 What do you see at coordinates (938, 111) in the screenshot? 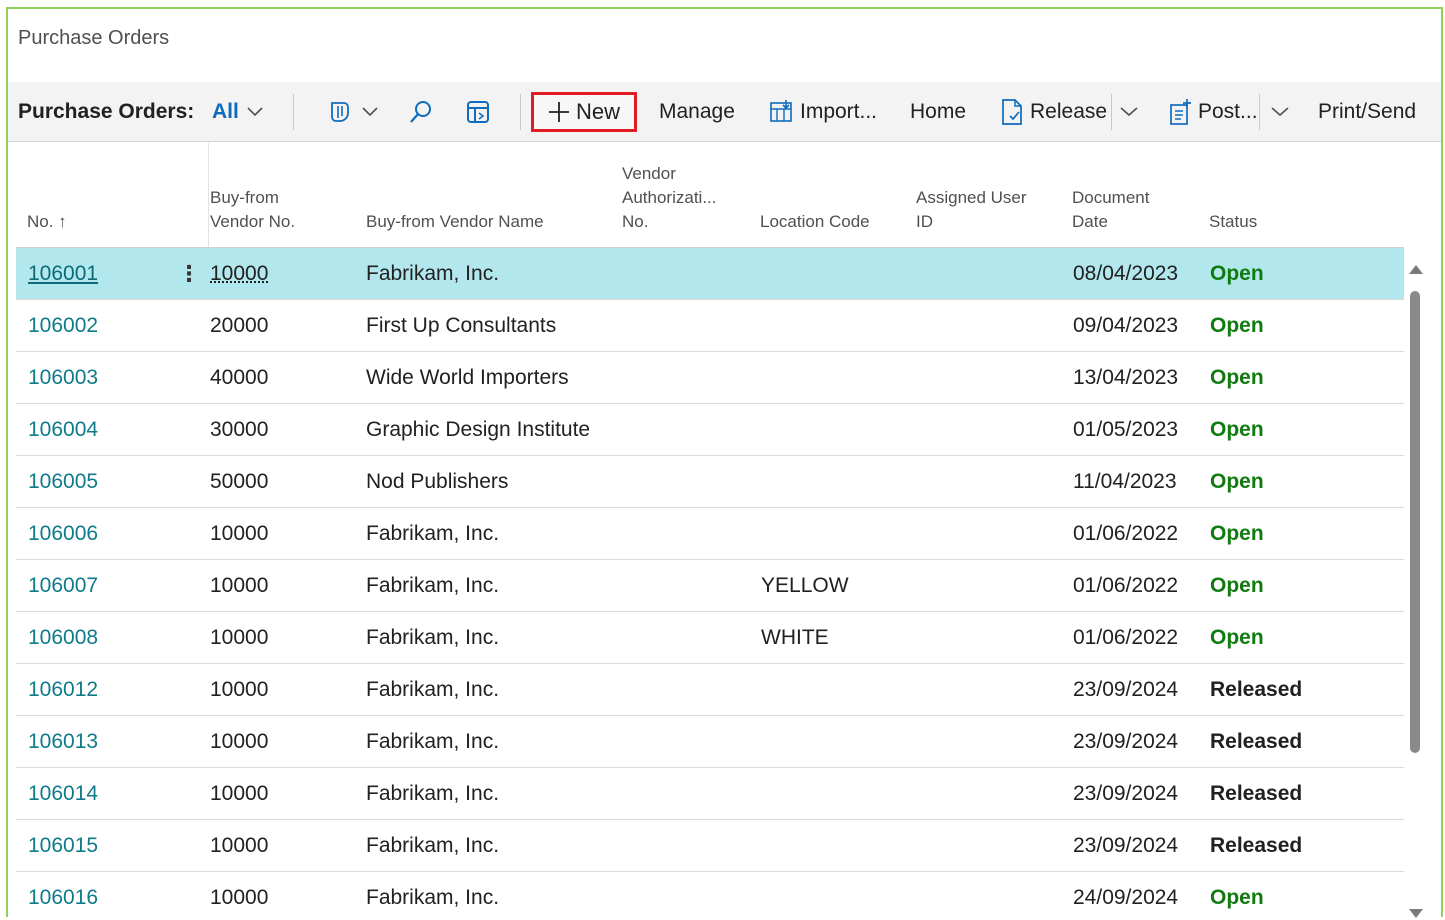
I see `home-menu: Home` at bounding box center [938, 111].